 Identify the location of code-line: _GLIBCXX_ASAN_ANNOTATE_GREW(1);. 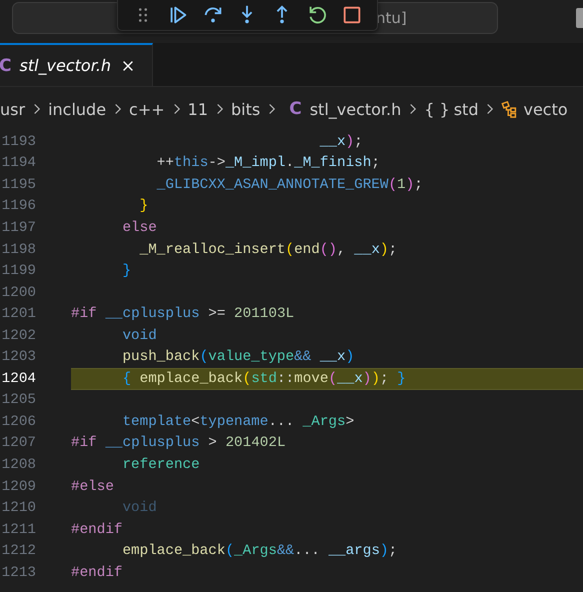
(289, 184).